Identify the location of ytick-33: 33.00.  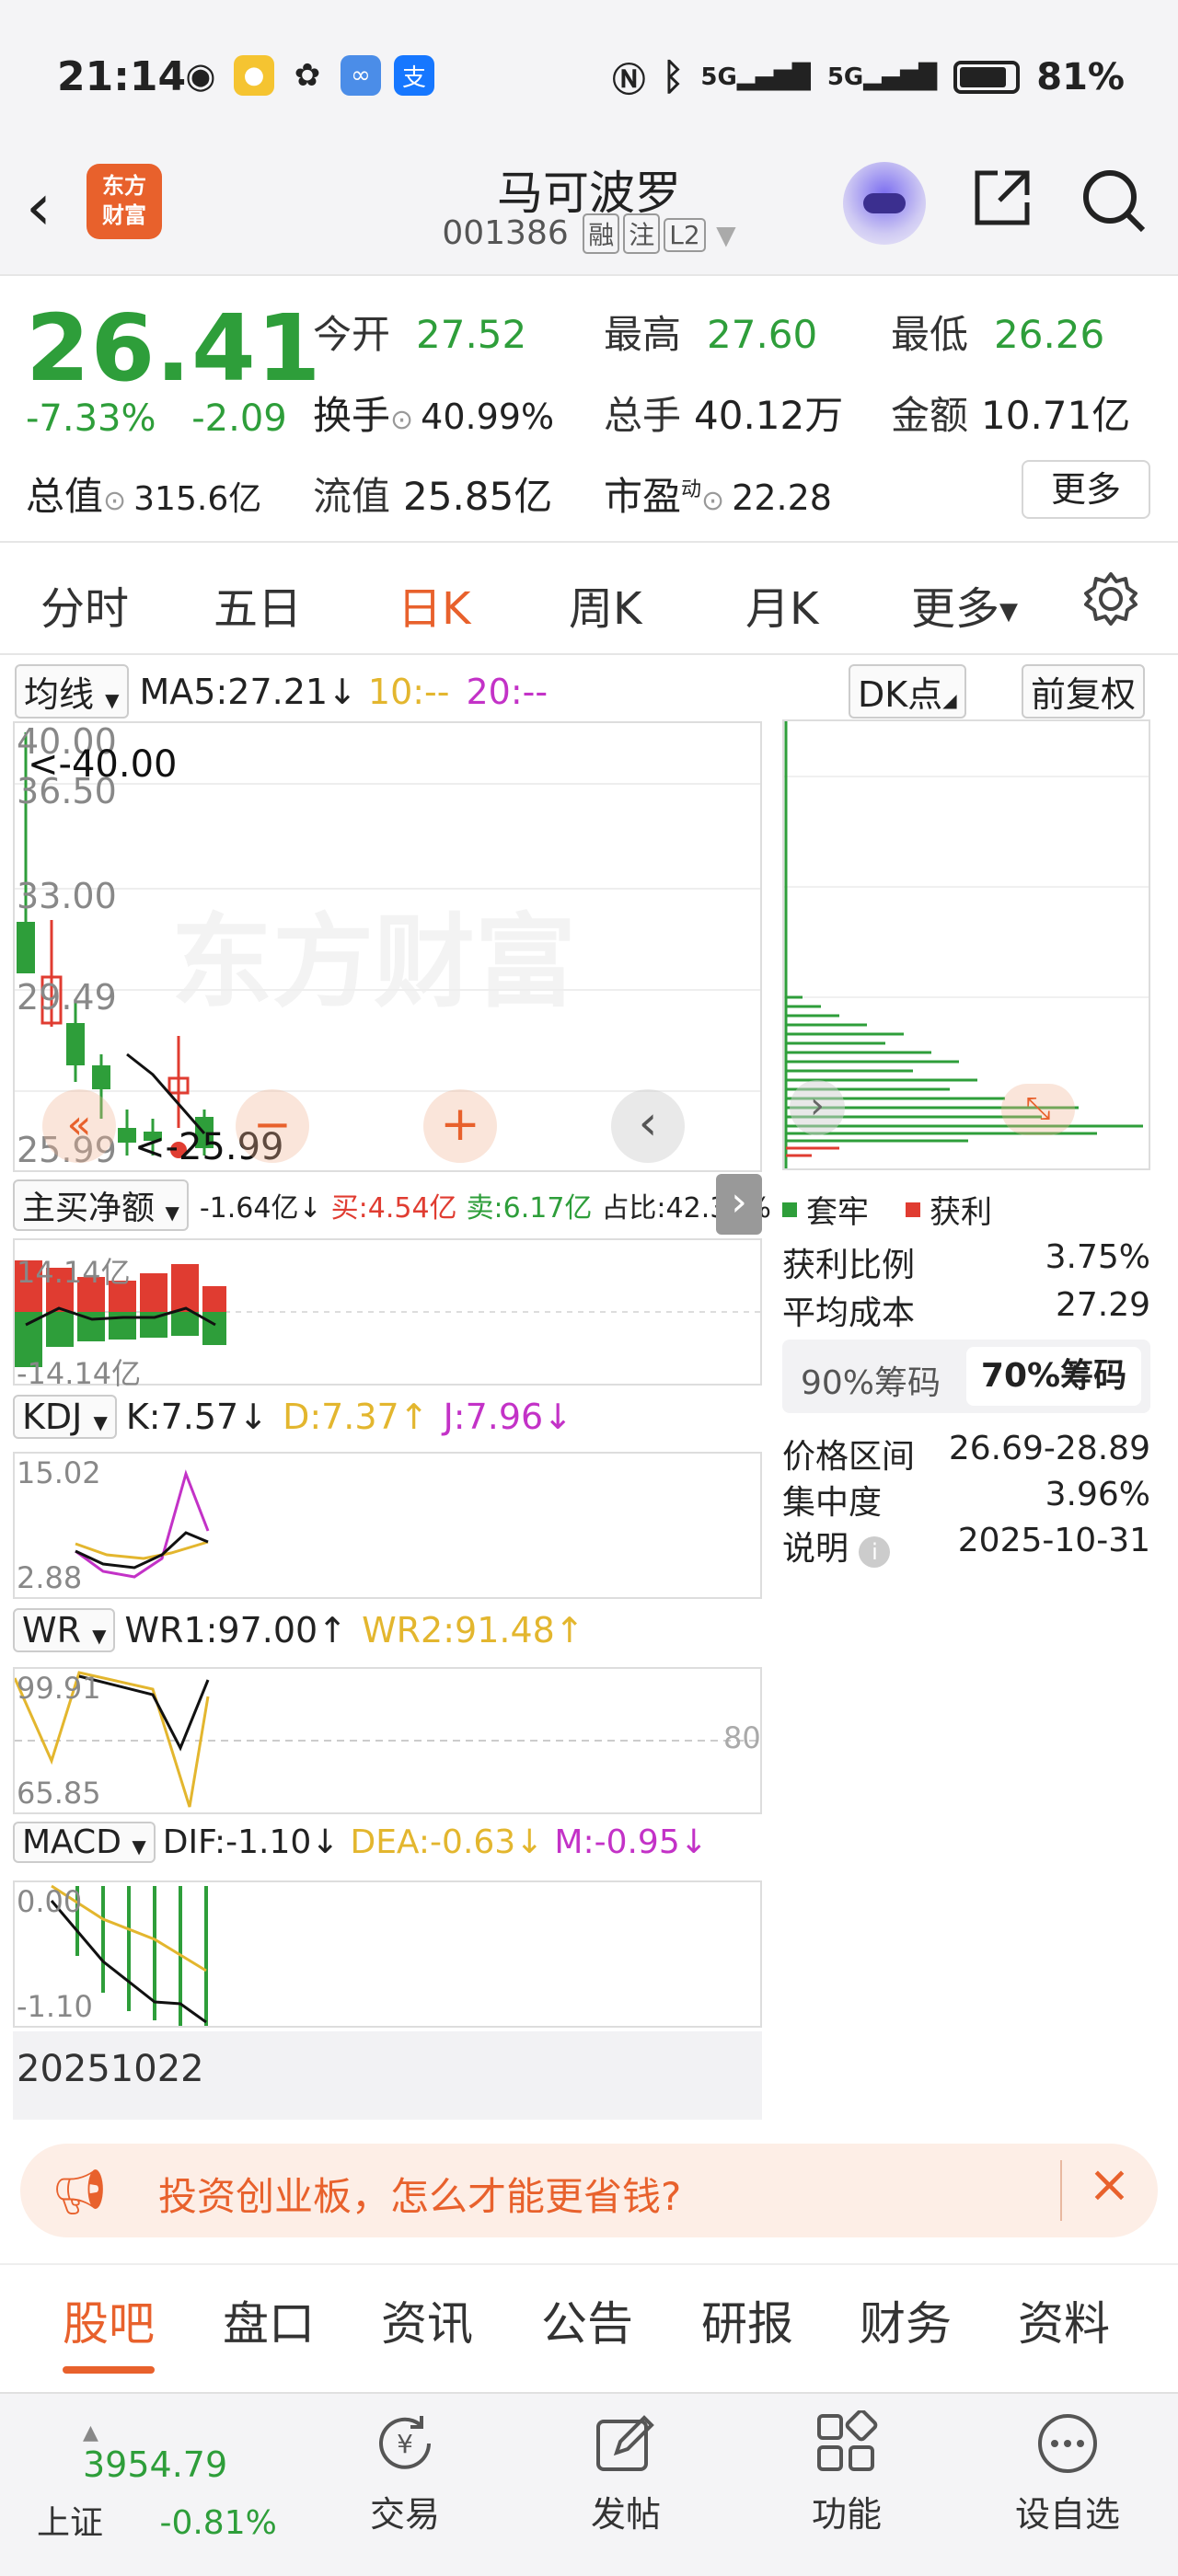
(67, 896).